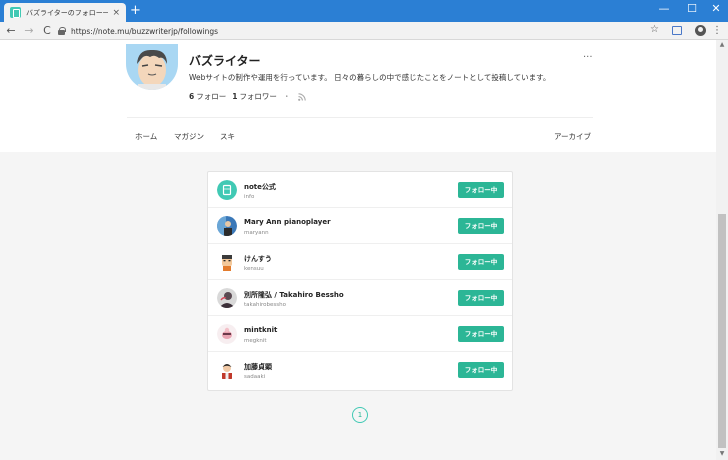 The width and height of the screenshot is (728, 460). Describe the element at coordinates (360, 334) in the screenshot. I see `list-item: mintknit megknit フォロー中` at that location.